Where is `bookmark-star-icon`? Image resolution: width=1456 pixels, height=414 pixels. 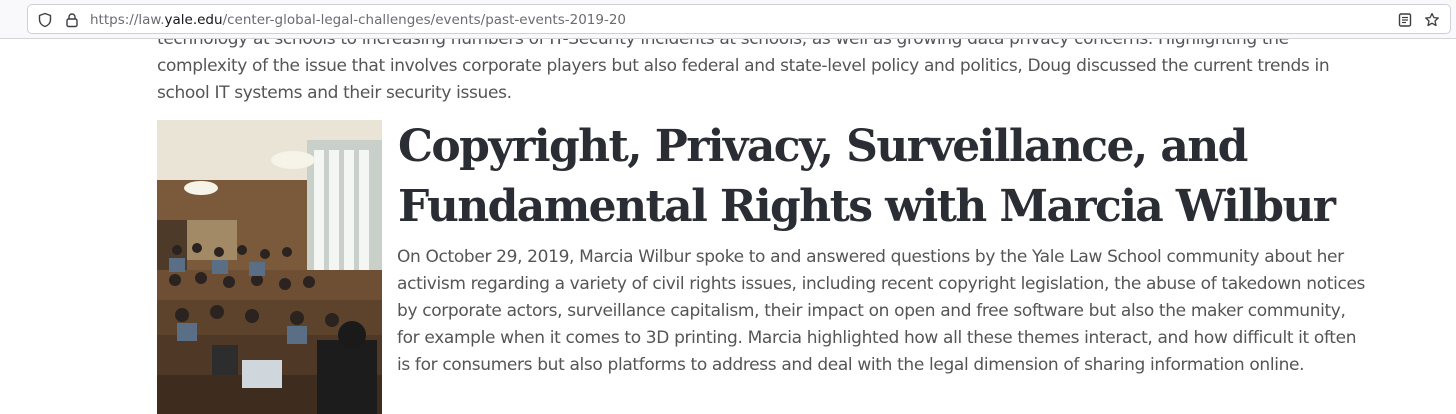 bookmark-star-icon is located at coordinates (1432, 20).